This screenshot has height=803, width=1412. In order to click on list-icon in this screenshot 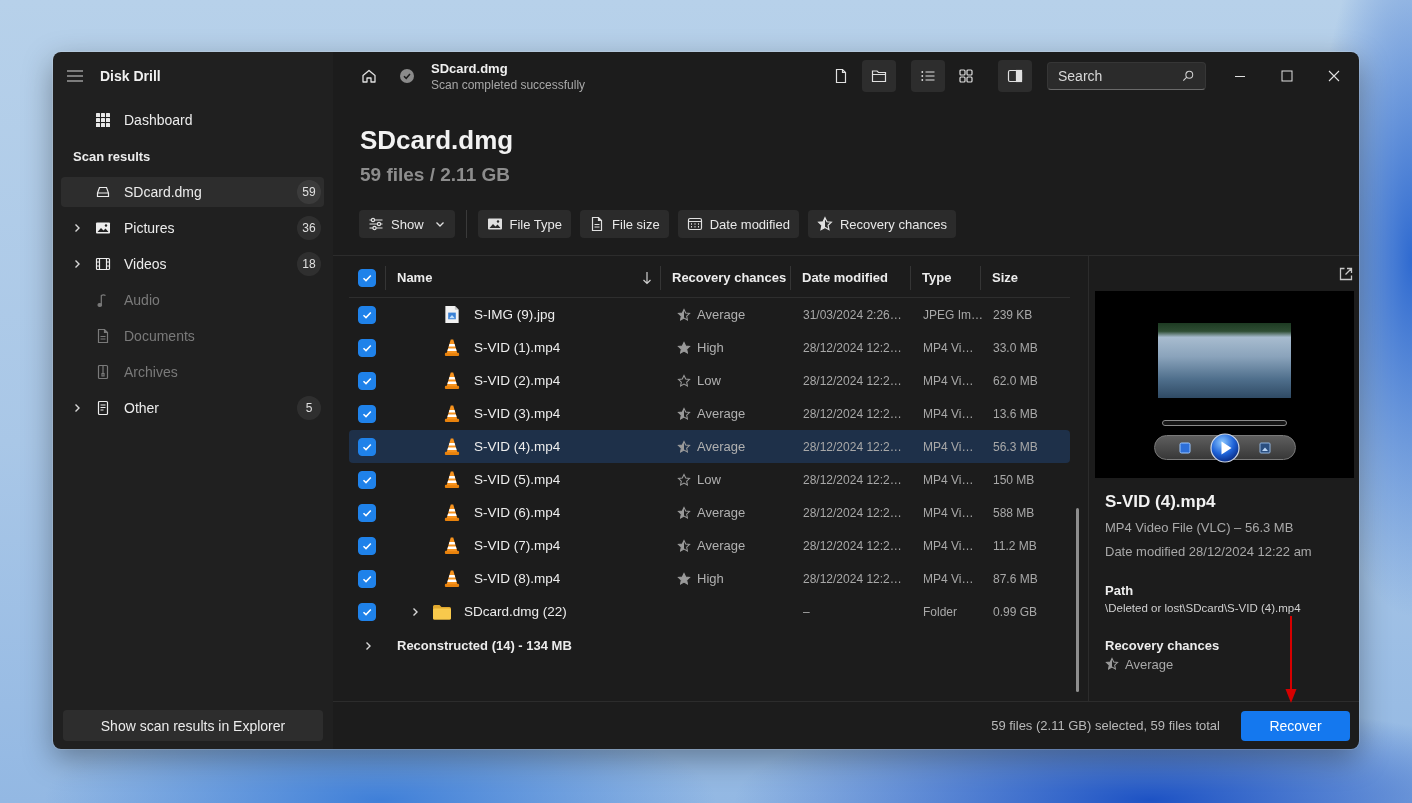, I will do `click(928, 76)`.